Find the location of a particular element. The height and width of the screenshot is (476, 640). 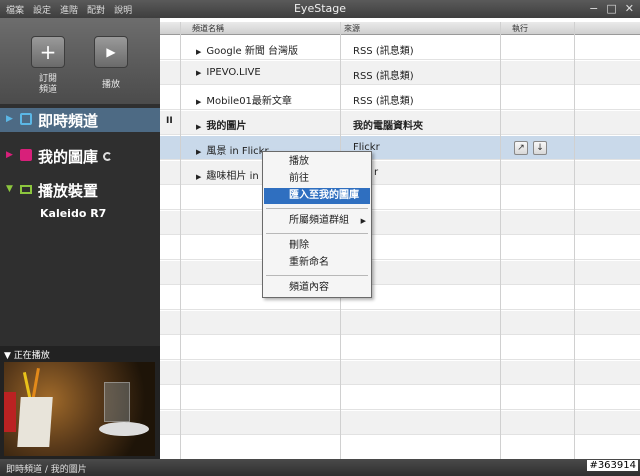

sidebar-item-live-channels: ▶ 即時頻道 is located at coordinates (80, 120).